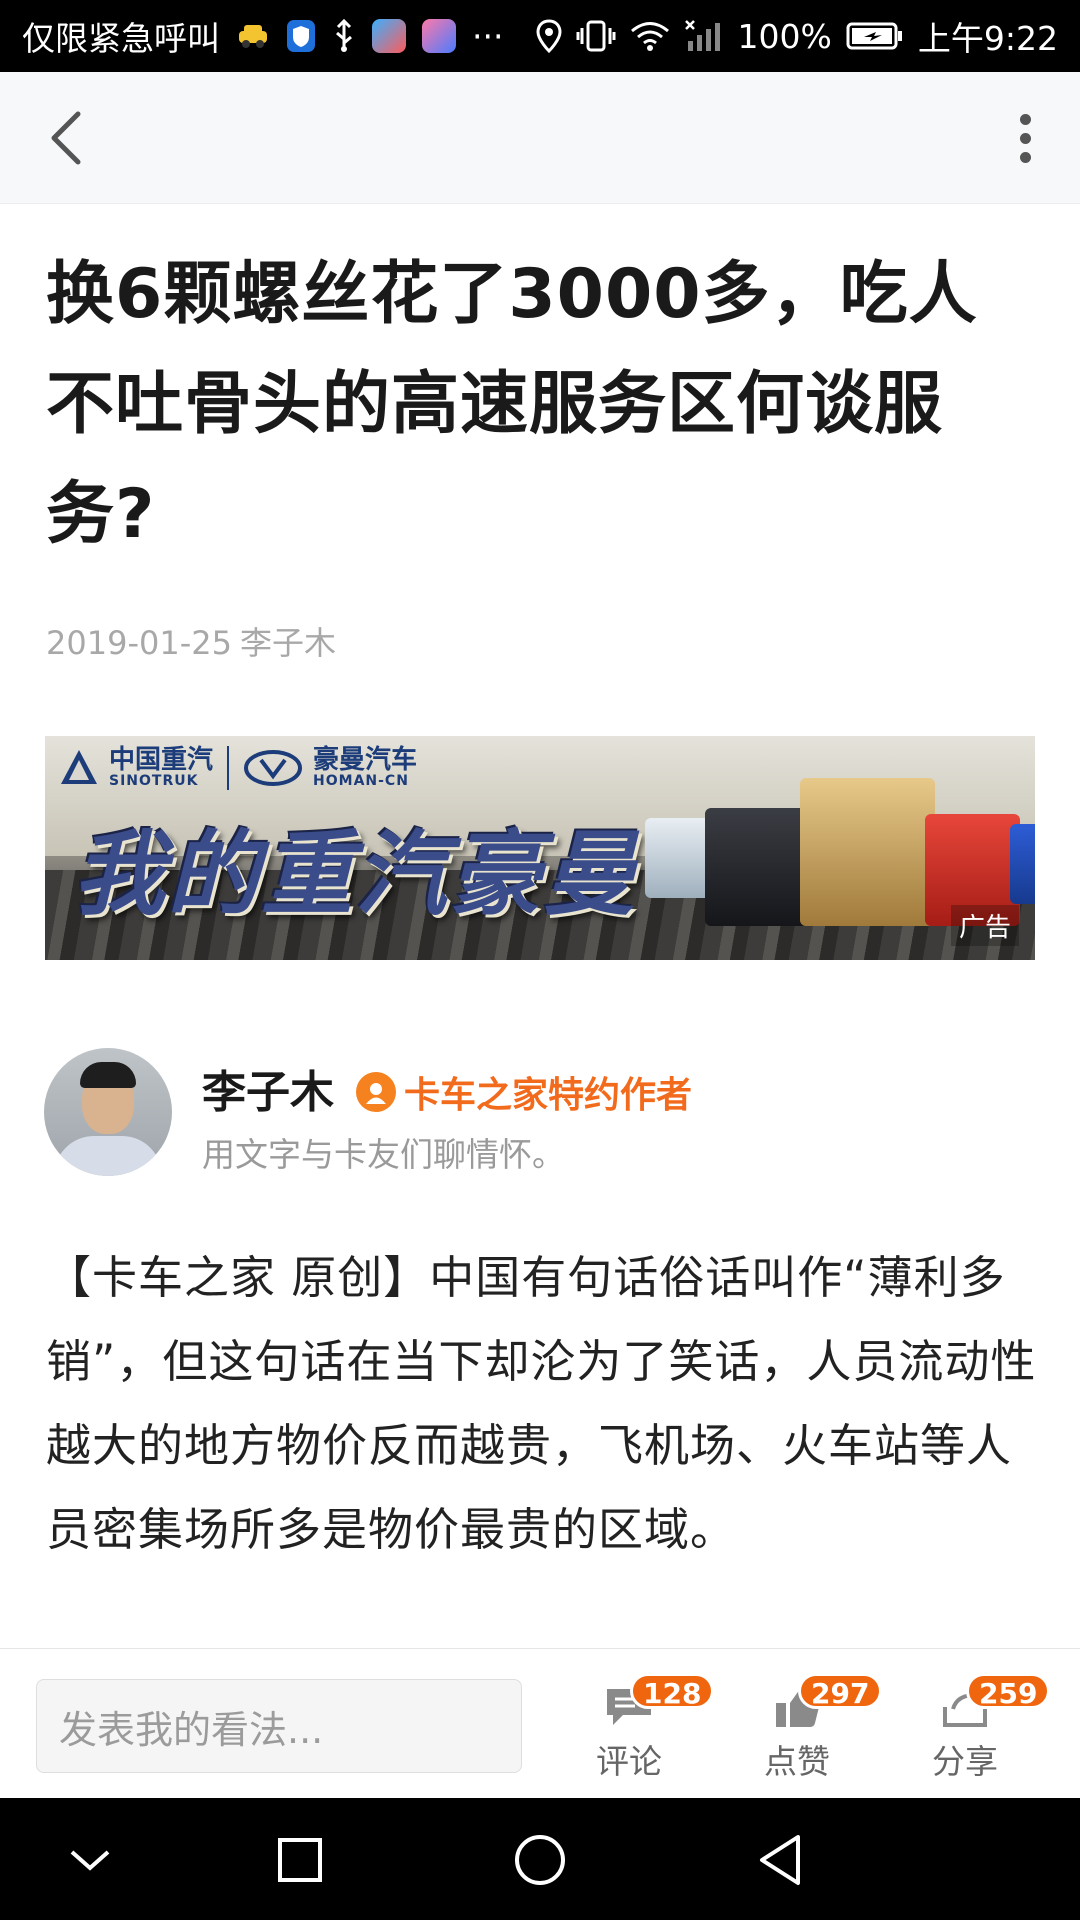  I want to click on share-label: 分享, so click(965, 1761).